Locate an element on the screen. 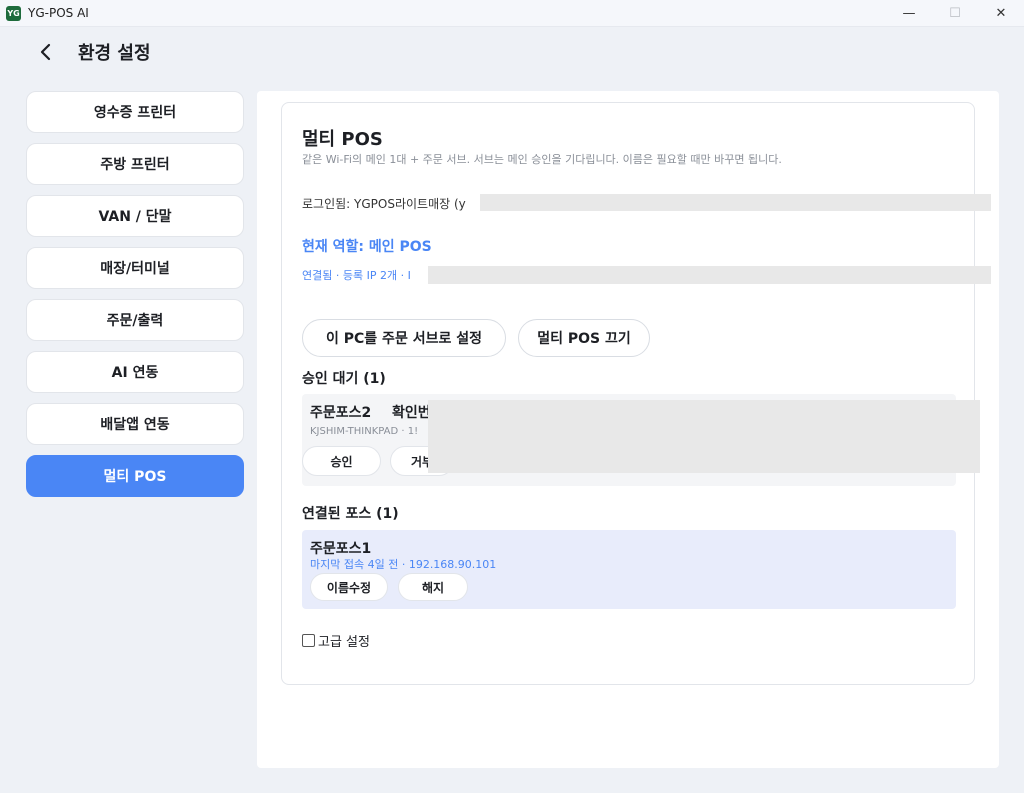 The width and height of the screenshot is (1024, 793). page-title: 환경 설정 is located at coordinates (114, 53).